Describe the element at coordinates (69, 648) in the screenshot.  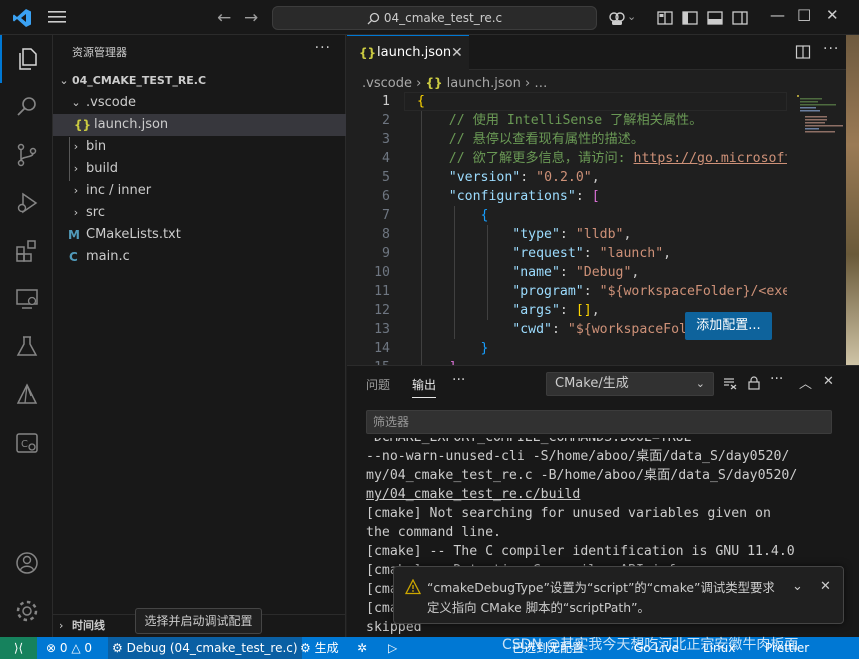
I see `problems-status: ⊗ 0 △ 0` at that location.